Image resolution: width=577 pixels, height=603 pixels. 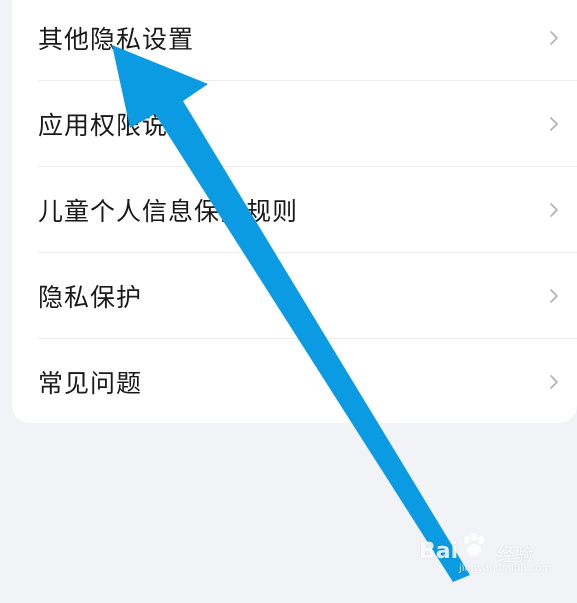 What do you see at coordinates (439, 551) in the screenshot?
I see `watermark-brand: Bai` at bounding box center [439, 551].